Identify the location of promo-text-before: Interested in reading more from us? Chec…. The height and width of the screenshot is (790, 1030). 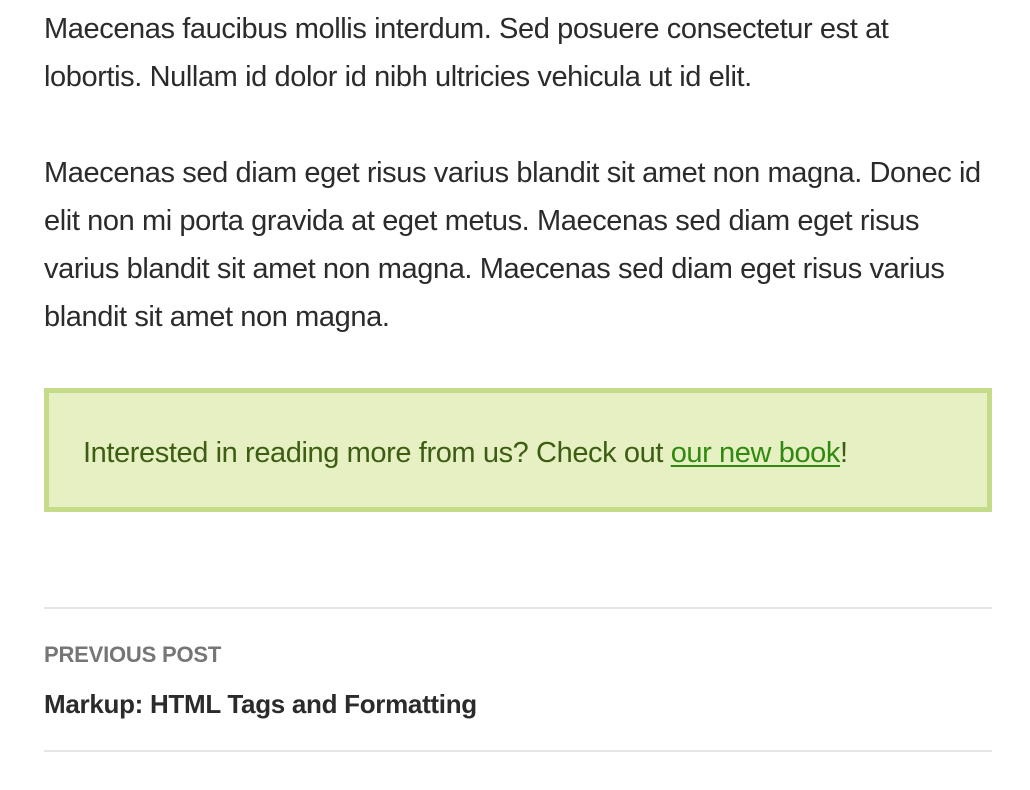
(377, 453).